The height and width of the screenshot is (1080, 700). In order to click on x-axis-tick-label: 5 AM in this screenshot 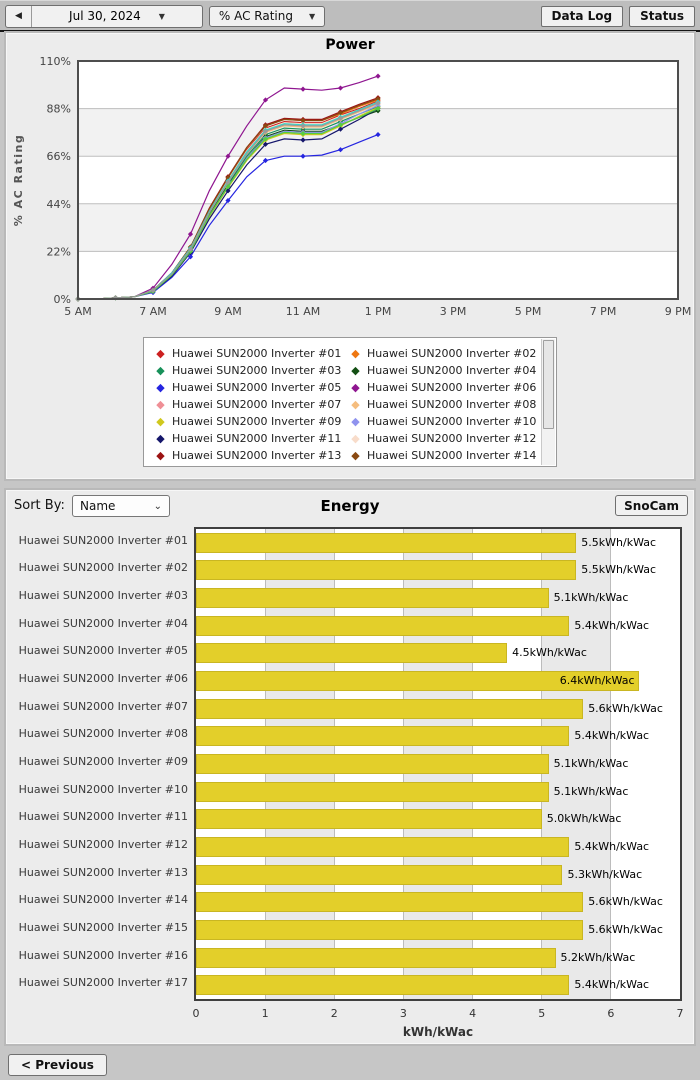, I will do `click(78, 311)`.